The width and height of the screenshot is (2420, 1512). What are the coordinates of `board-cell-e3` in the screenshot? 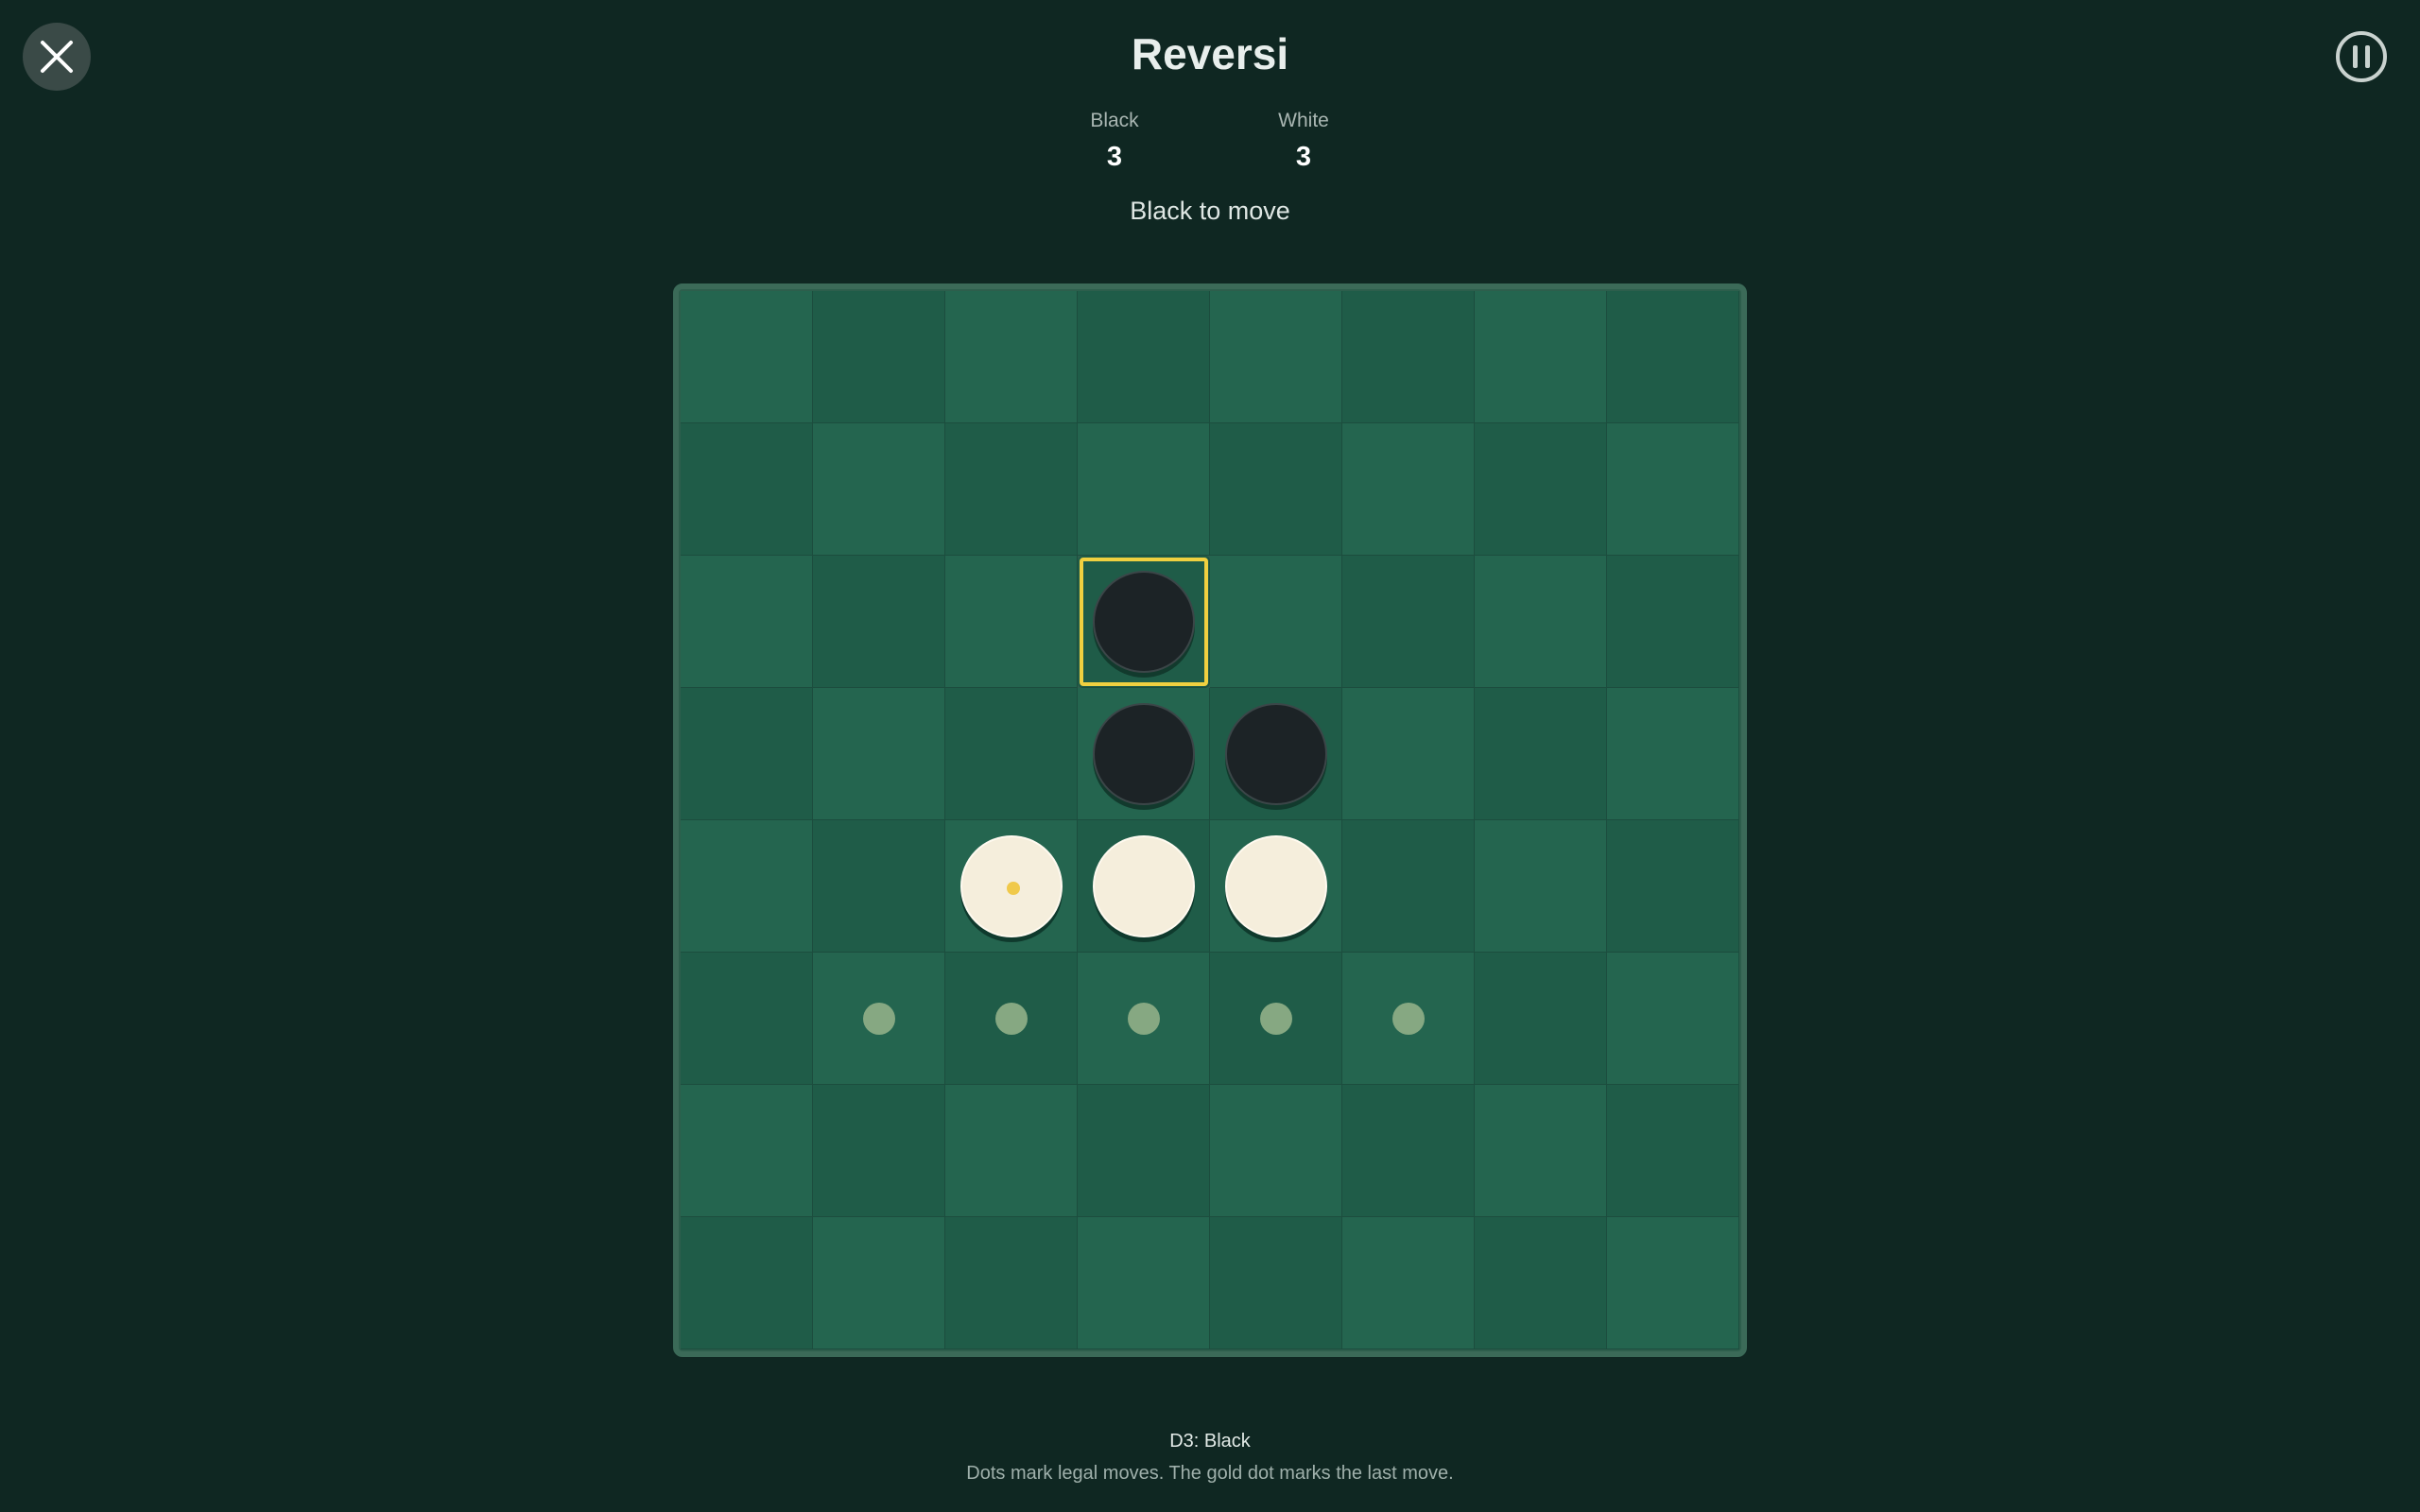 It's located at (1276, 622).